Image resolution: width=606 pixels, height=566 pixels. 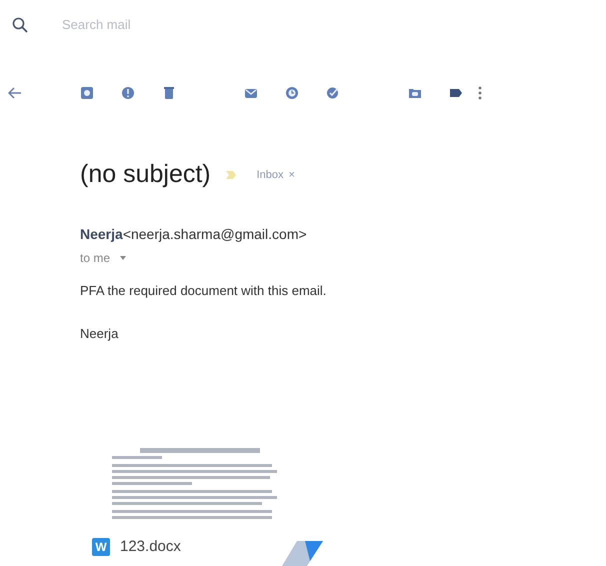 What do you see at coordinates (415, 93) in the screenshot?
I see `folder-icon` at bounding box center [415, 93].